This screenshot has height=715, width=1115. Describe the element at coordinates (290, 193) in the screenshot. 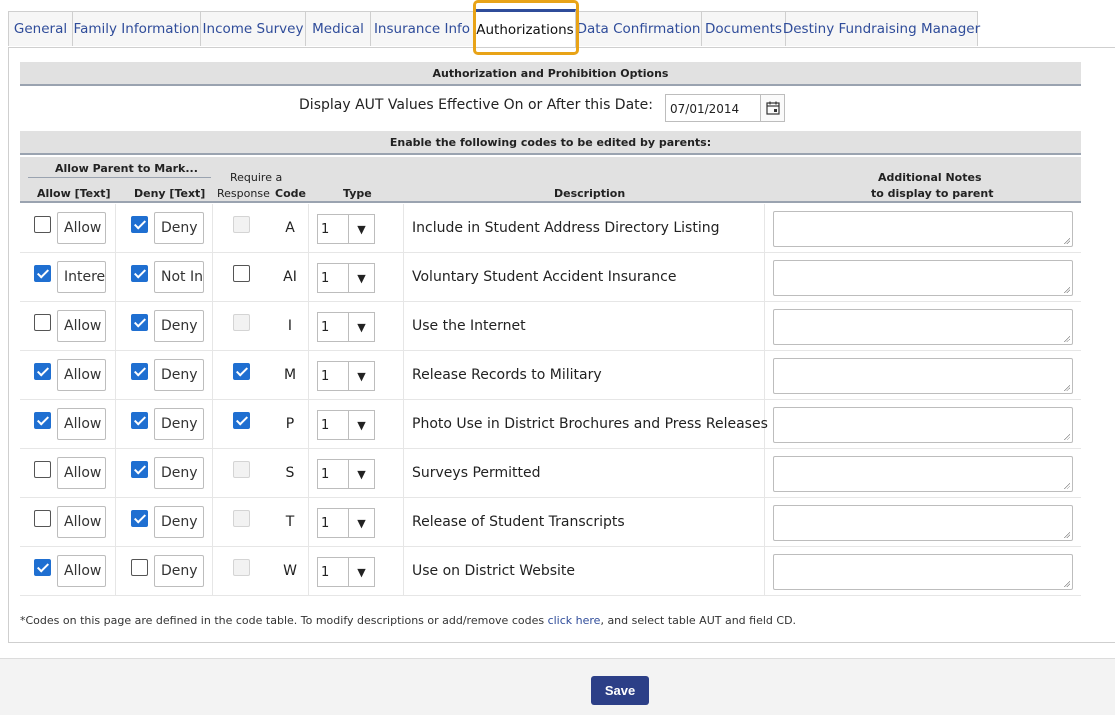

I see `col-code: Code` at that location.